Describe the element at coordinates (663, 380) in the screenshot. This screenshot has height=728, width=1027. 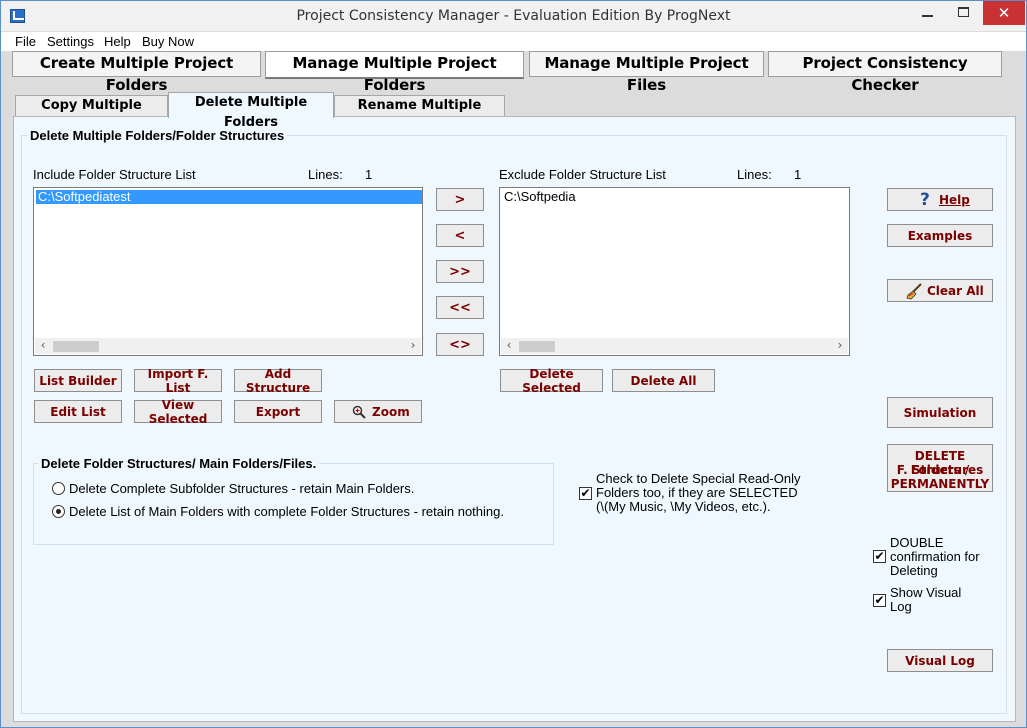
I see `delete-all-button: Delete All` at that location.